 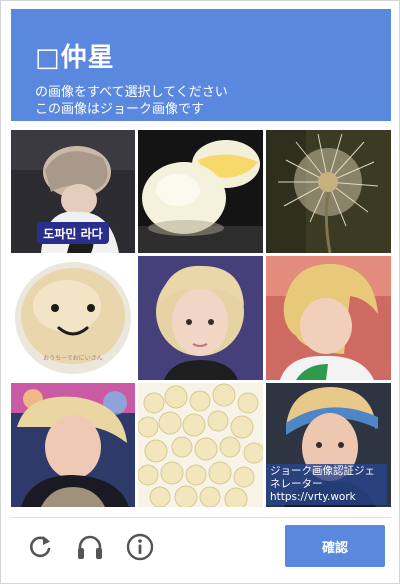 What do you see at coordinates (72, 233) in the screenshot?
I see `tile-caption: 도파민 라다` at bounding box center [72, 233].